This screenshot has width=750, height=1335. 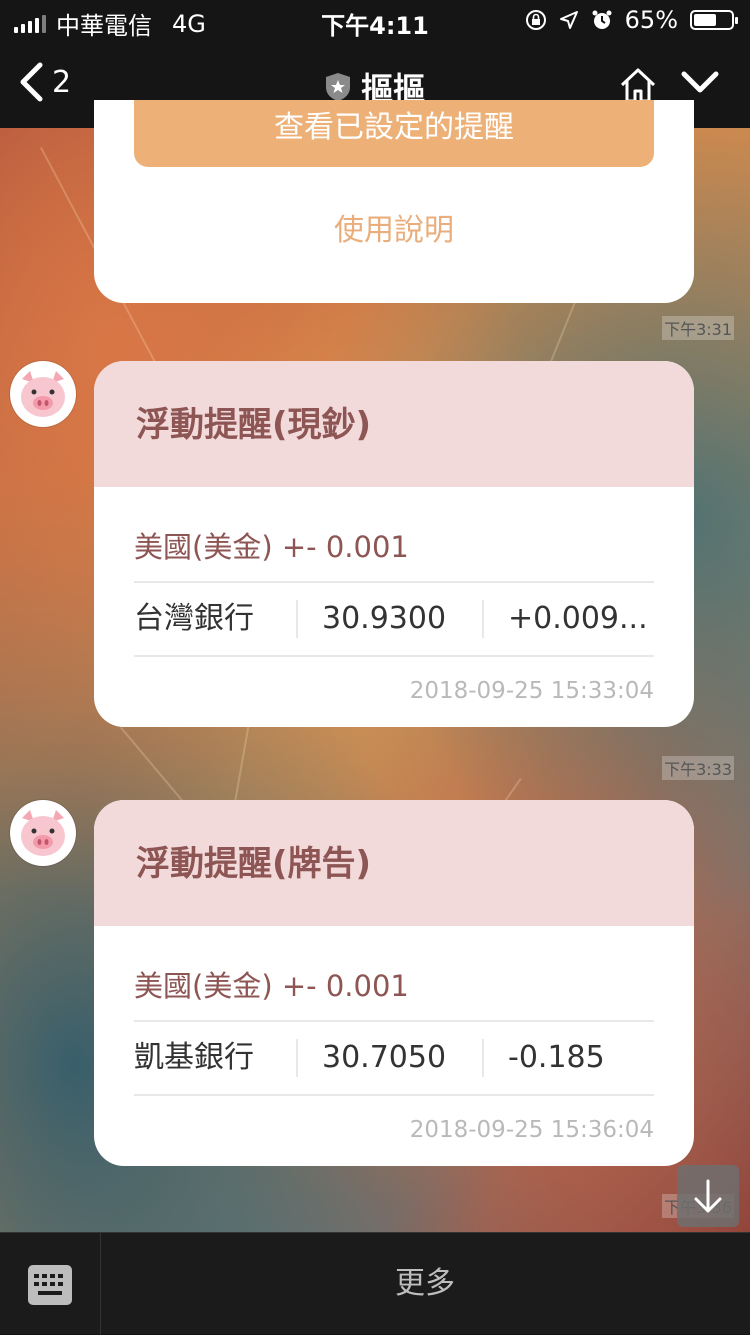 I want to click on message-time: 下午3:33, so click(x=698, y=768).